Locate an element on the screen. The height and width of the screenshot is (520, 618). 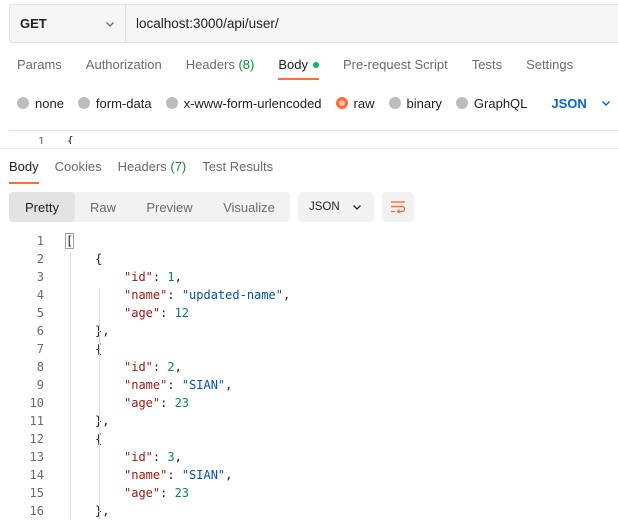
view-visualize-button: Visualize is located at coordinates (249, 207).